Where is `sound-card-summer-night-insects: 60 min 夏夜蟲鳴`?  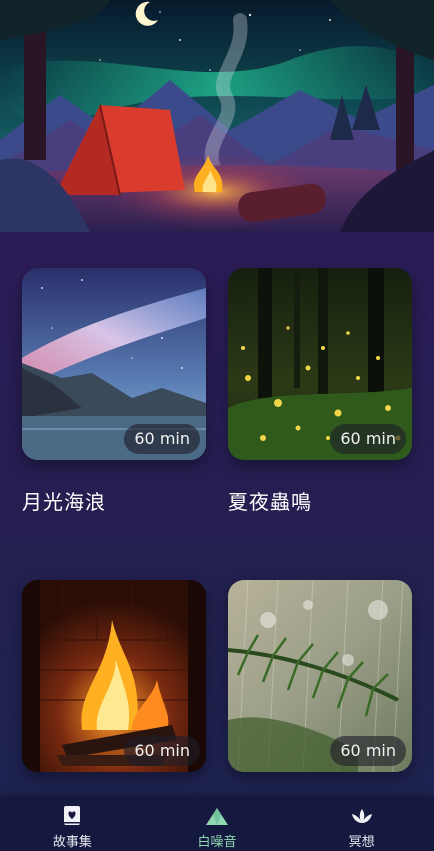 sound-card-summer-night-insects: 60 min 夏夜蟲鳴 is located at coordinates (320, 391).